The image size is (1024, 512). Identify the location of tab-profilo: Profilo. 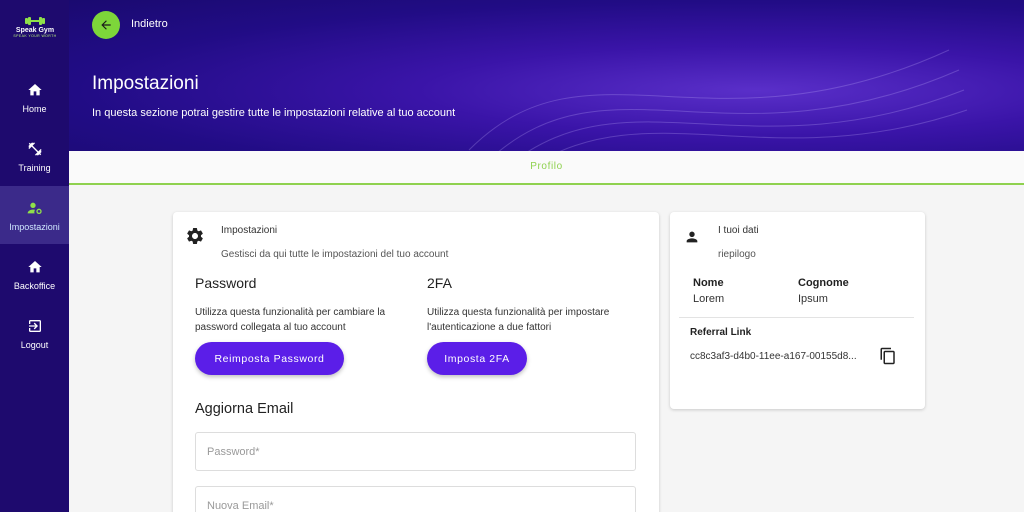
(546, 166).